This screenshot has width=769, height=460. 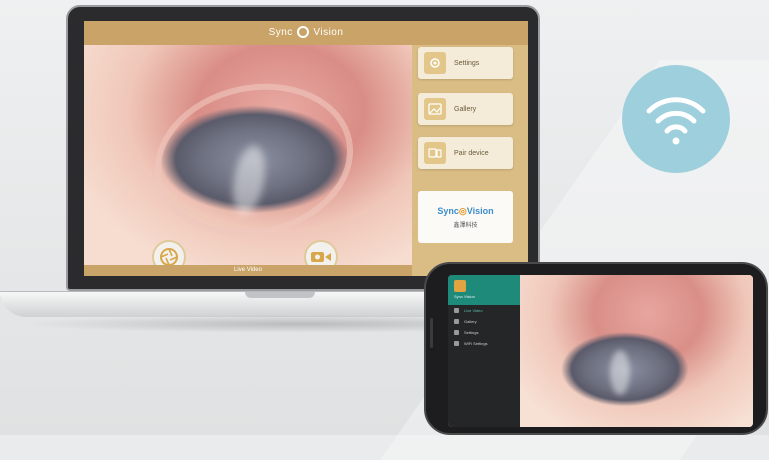 I want to click on drawer-item-gallery: Gallery, so click(x=484, y=321).